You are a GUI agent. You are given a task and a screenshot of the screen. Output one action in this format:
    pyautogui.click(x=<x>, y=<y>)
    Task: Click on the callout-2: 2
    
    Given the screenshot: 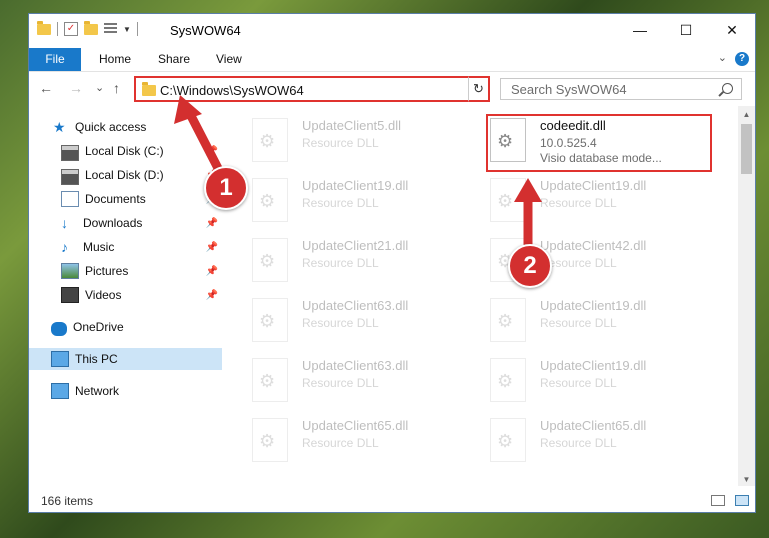 What is the action you would take?
    pyautogui.click(x=530, y=266)
    